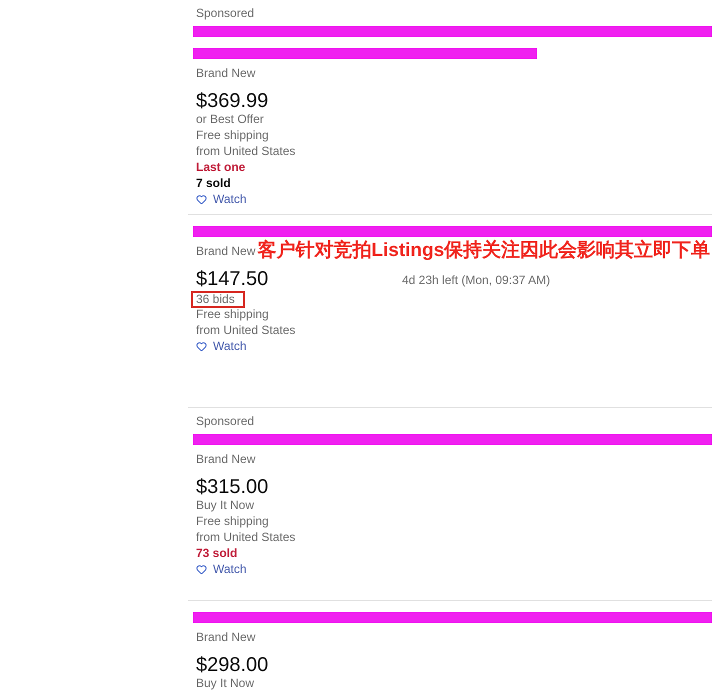 This screenshot has height=693, width=720. What do you see at coordinates (221, 167) in the screenshot?
I see `stock-status: Last one` at bounding box center [221, 167].